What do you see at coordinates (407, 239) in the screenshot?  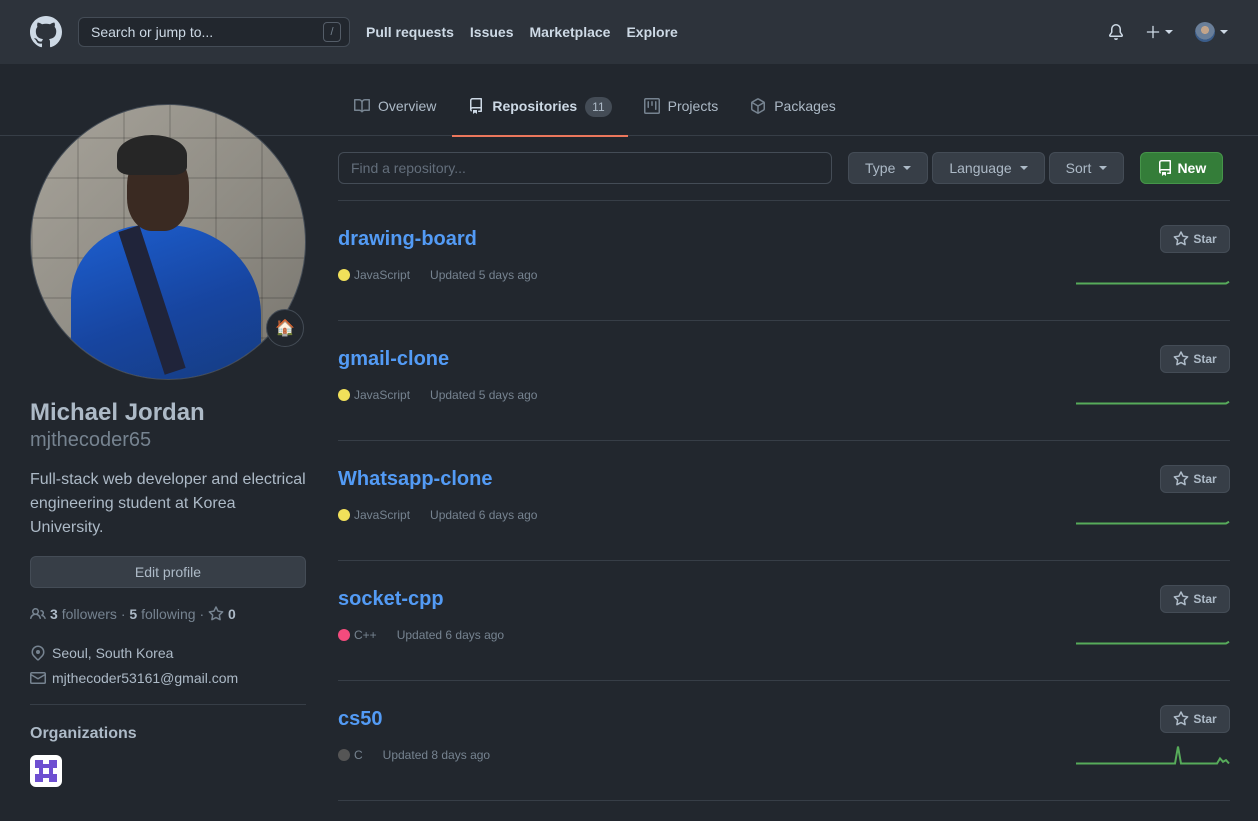 I see `repo-name-link: drawing-board` at bounding box center [407, 239].